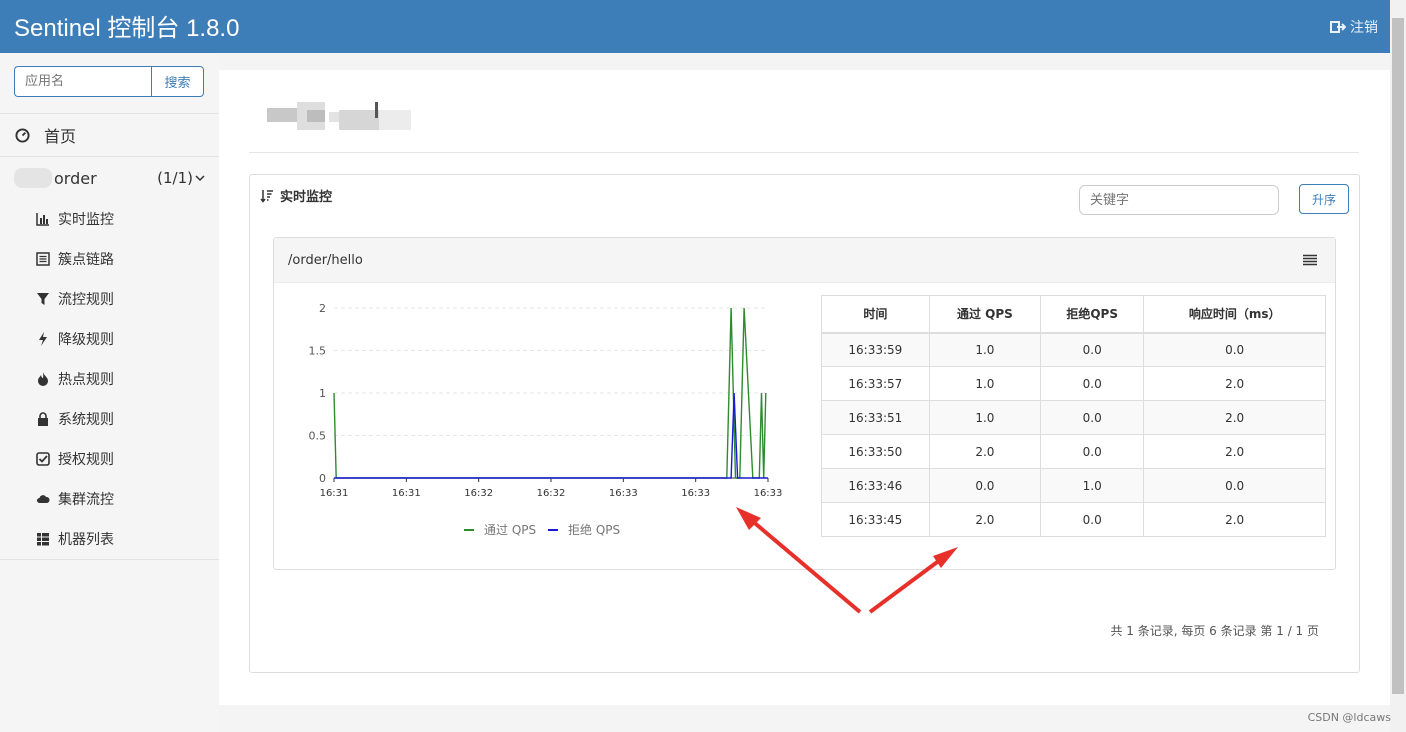 The height and width of the screenshot is (732, 1406). What do you see at coordinates (75, 178) in the screenshot?
I see `app-name: order` at bounding box center [75, 178].